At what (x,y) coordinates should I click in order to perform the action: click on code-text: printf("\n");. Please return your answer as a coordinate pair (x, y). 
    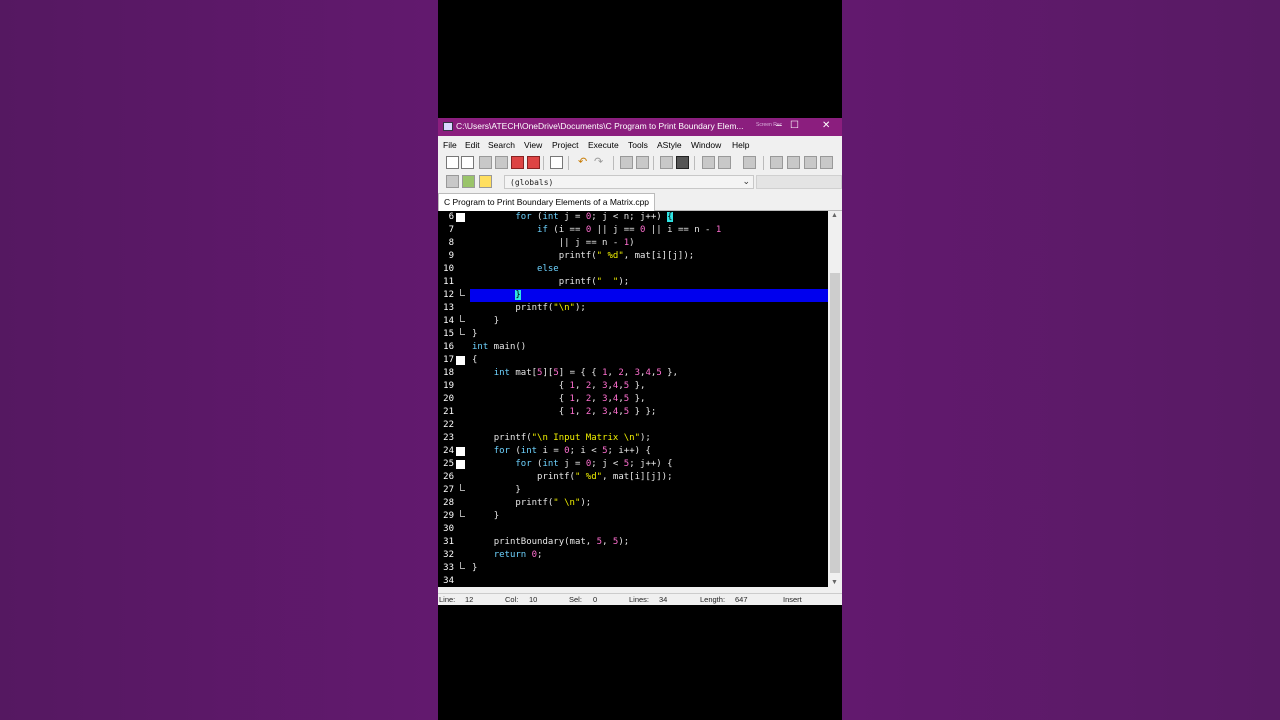
    Looking at the image, I should click on (550, 308).